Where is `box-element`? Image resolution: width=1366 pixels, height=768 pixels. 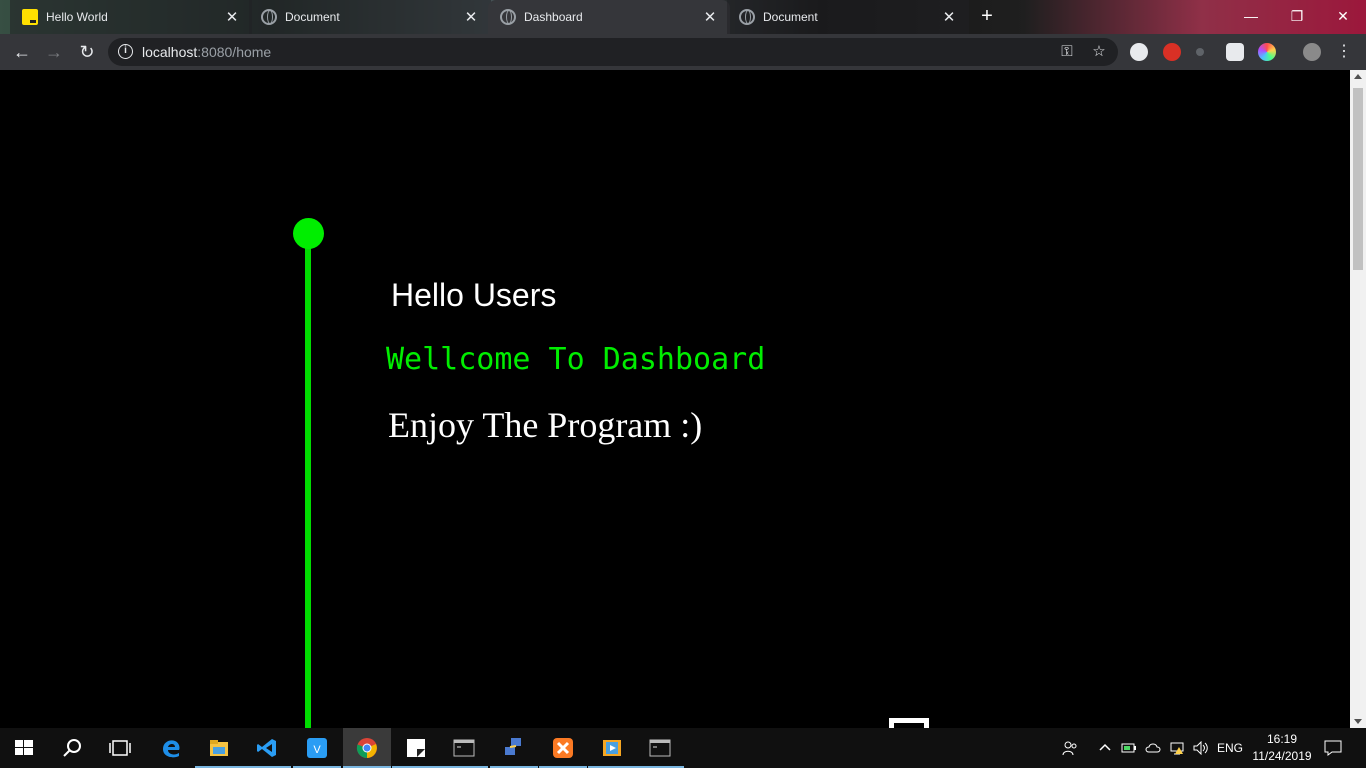 box-element is located at coordinates (909, 723).